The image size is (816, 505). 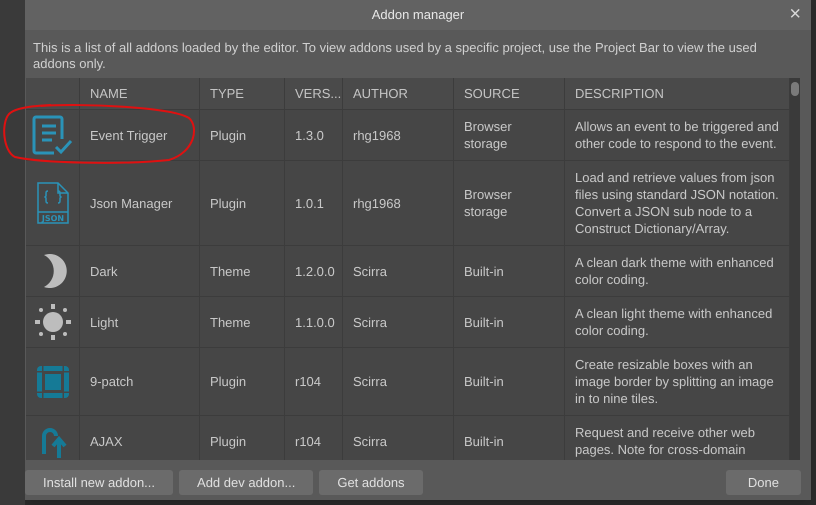 What do you see at coordinates (795, 269) in the screenshot?
I see `scrollbar` at bounding box center [795, 269].